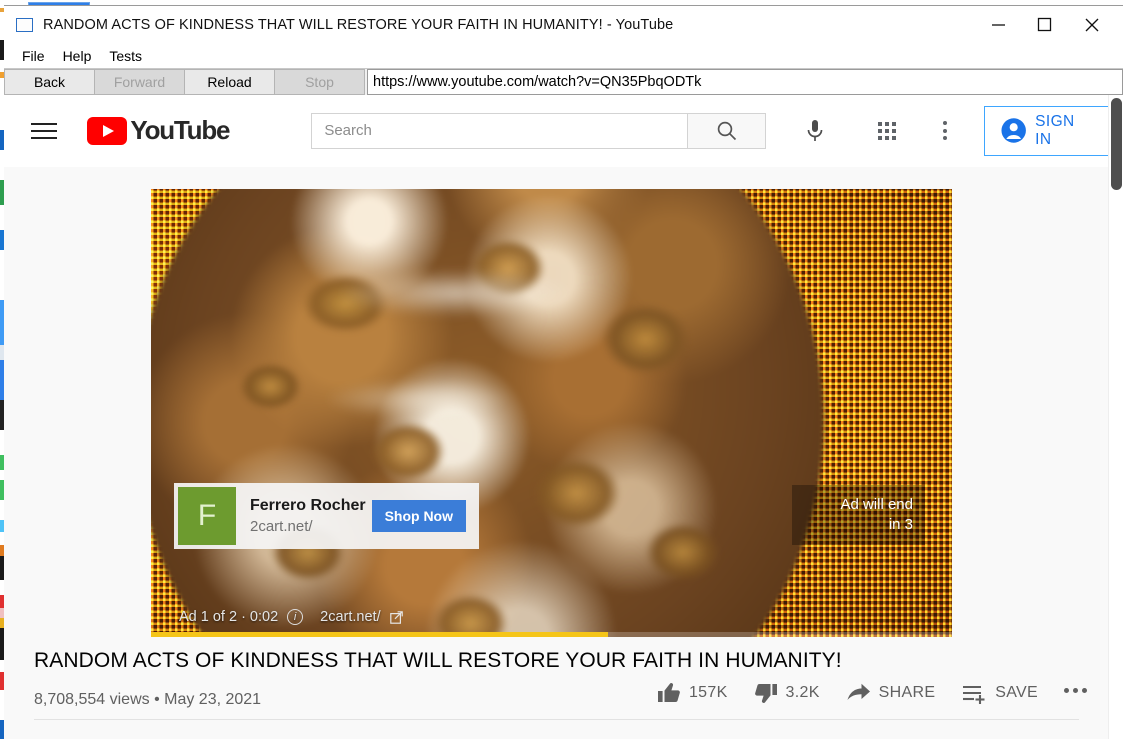  I want to click on ad-visit-url-label: 2cart.net/, so click(350, 617).